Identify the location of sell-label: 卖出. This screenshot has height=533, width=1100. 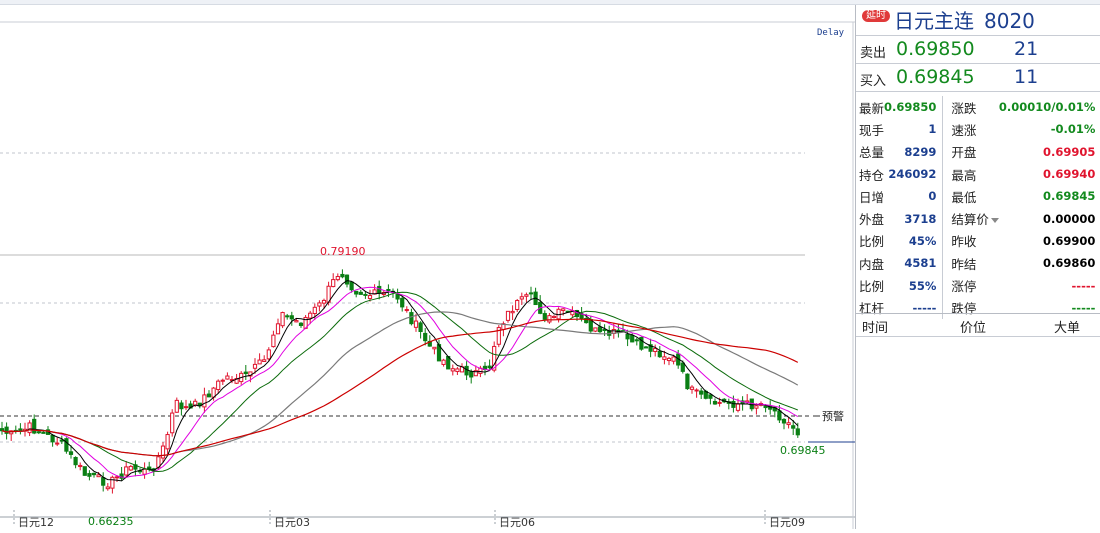
(873, 53).